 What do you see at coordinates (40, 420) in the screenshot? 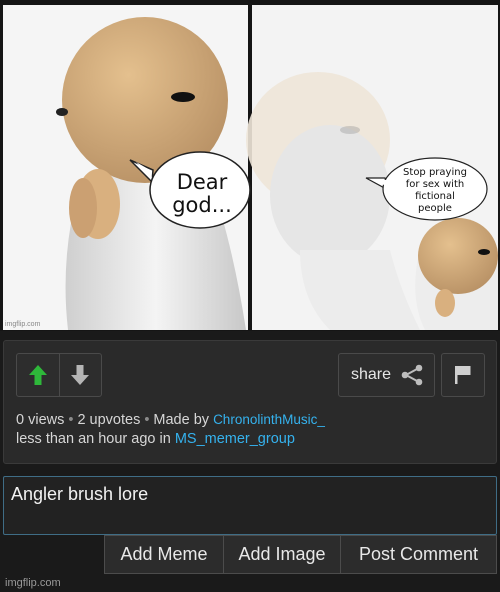
I see `view-count: 0 views` at bounding box center [40, 420].